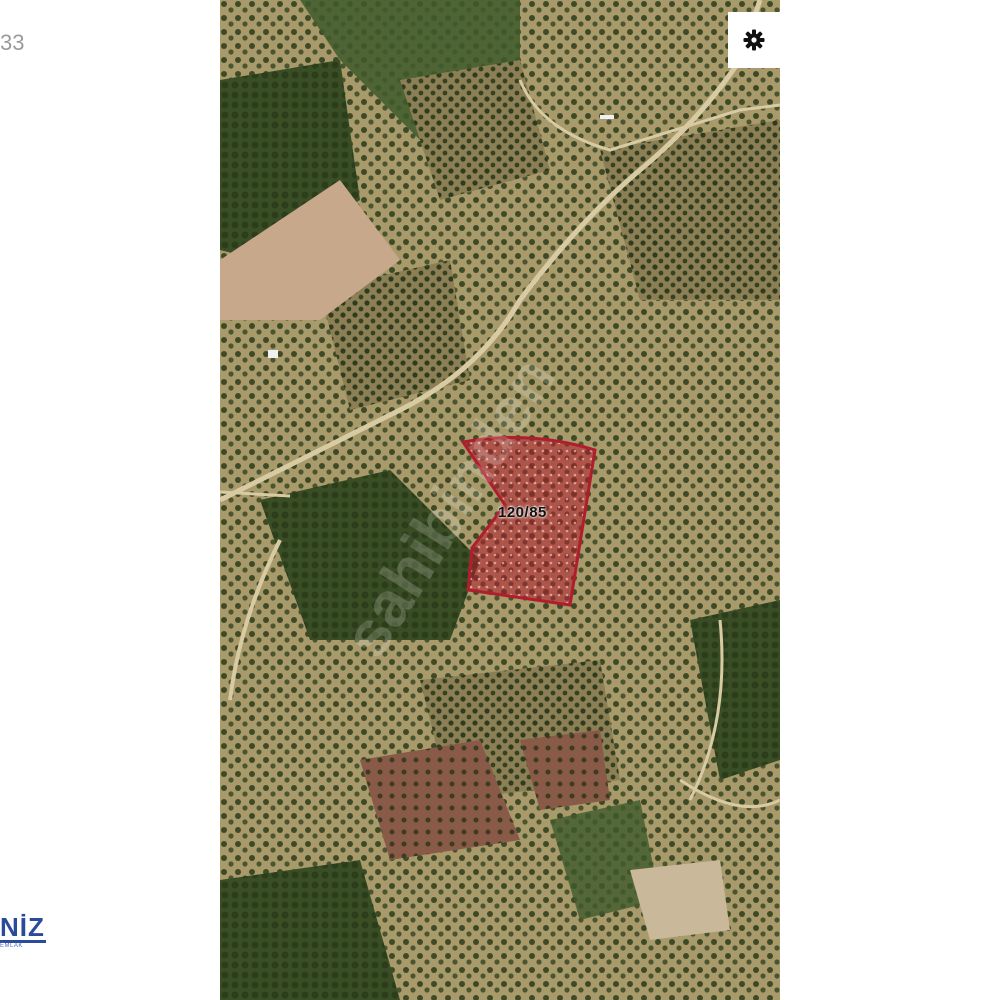 This screenshot has height=1000, width=1000. Describe the element at coordinates (11, 946) in the screenshot. I see `logo-subtext: EMLAK` at that location.